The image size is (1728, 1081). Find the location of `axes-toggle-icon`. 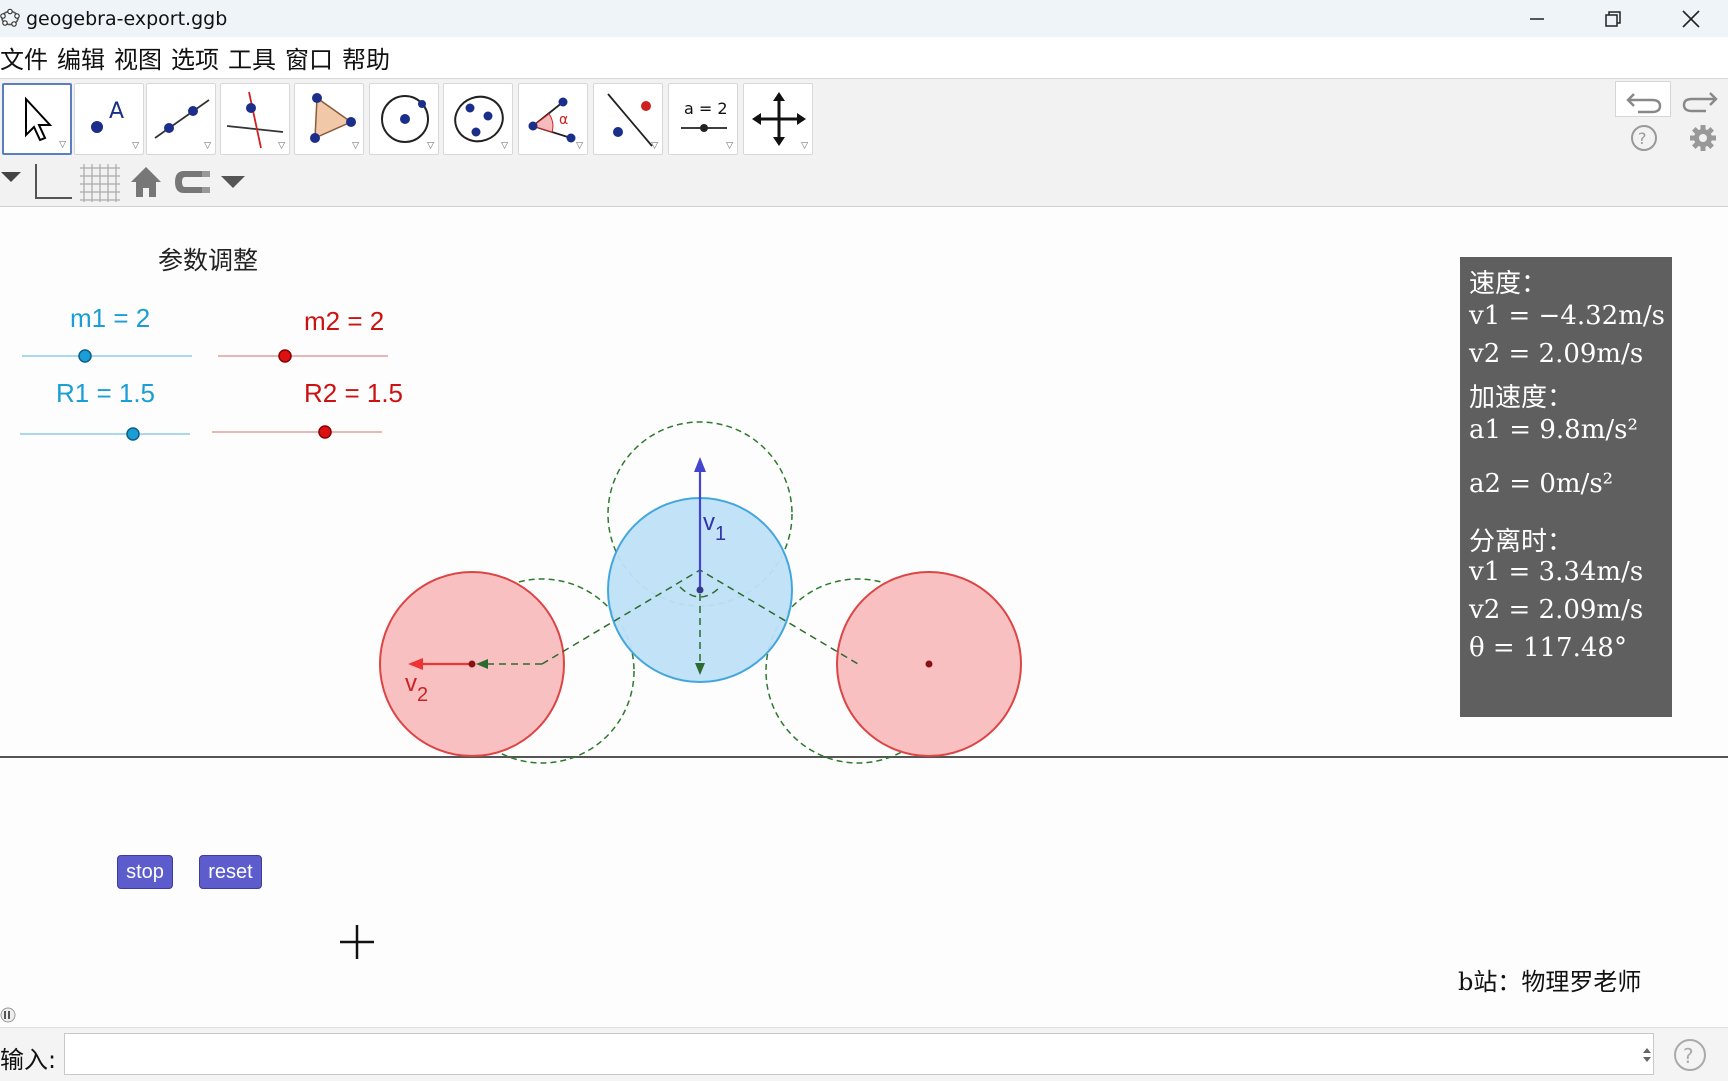

axes-toggle-icon is located at coordinates (52, 182).